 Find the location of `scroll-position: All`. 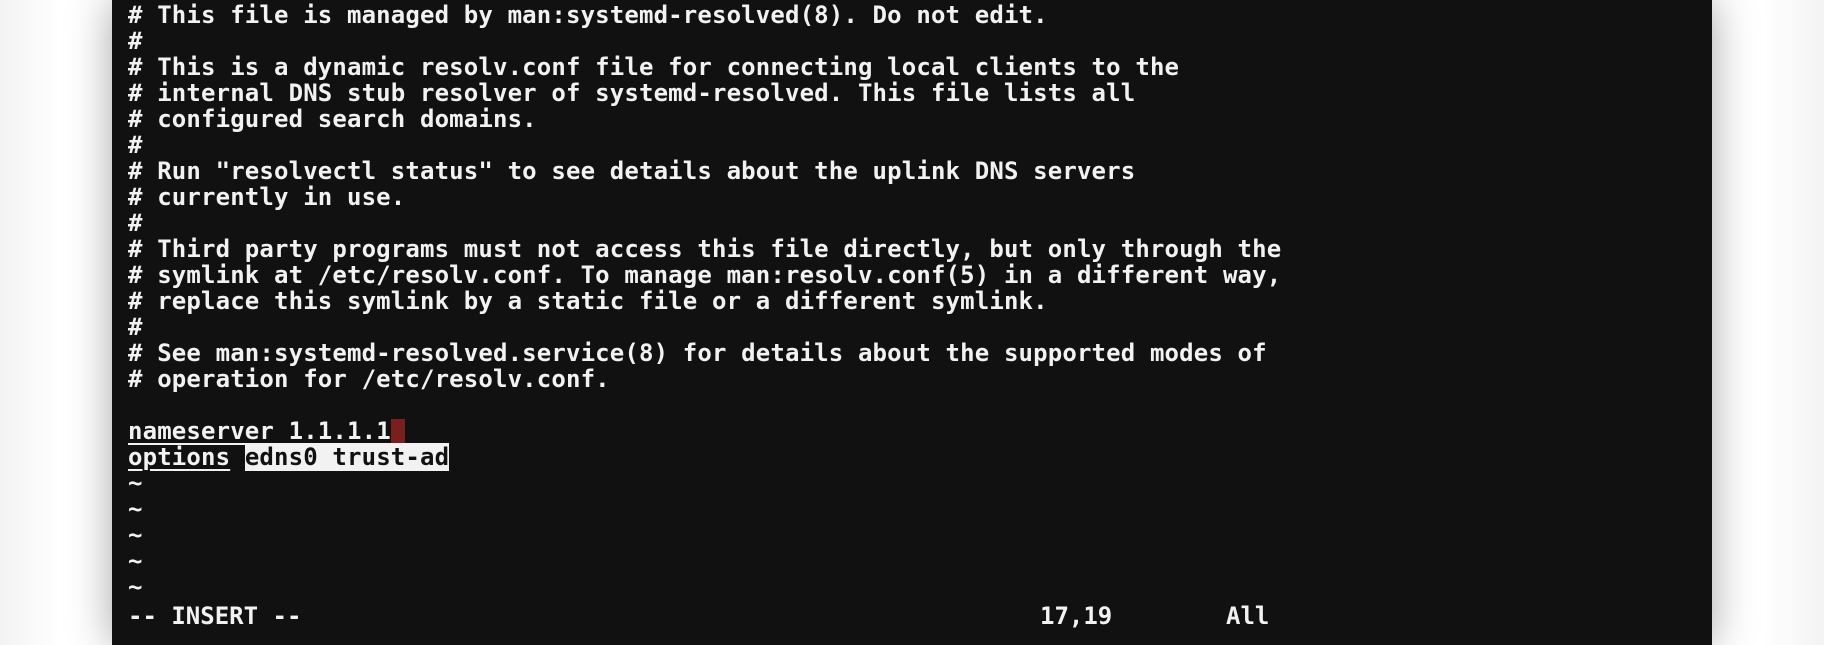

scroll-position: All is located at coordinates (1248, 616).